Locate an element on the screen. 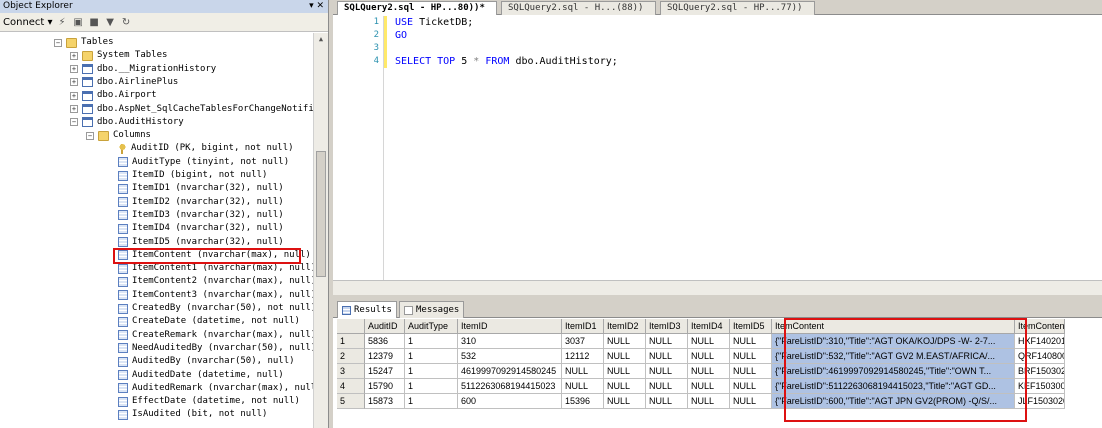 The image size is (1102, 428). column-header: ItemID3 is located at coordinates (667, 326).